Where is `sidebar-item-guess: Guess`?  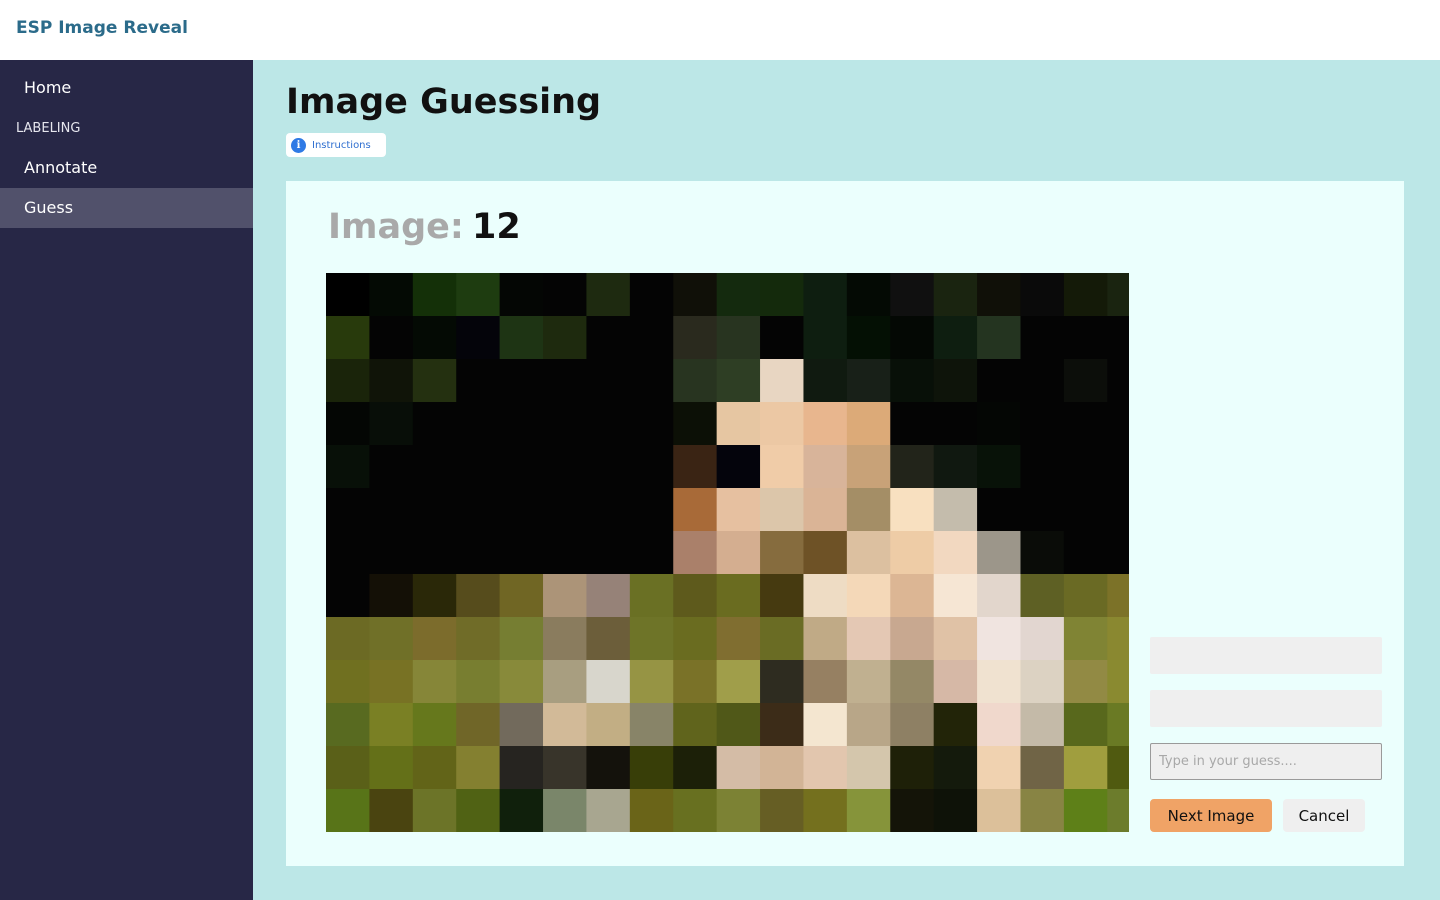
sidebar-item-guess: Guess is located at coordinates (126, 208).